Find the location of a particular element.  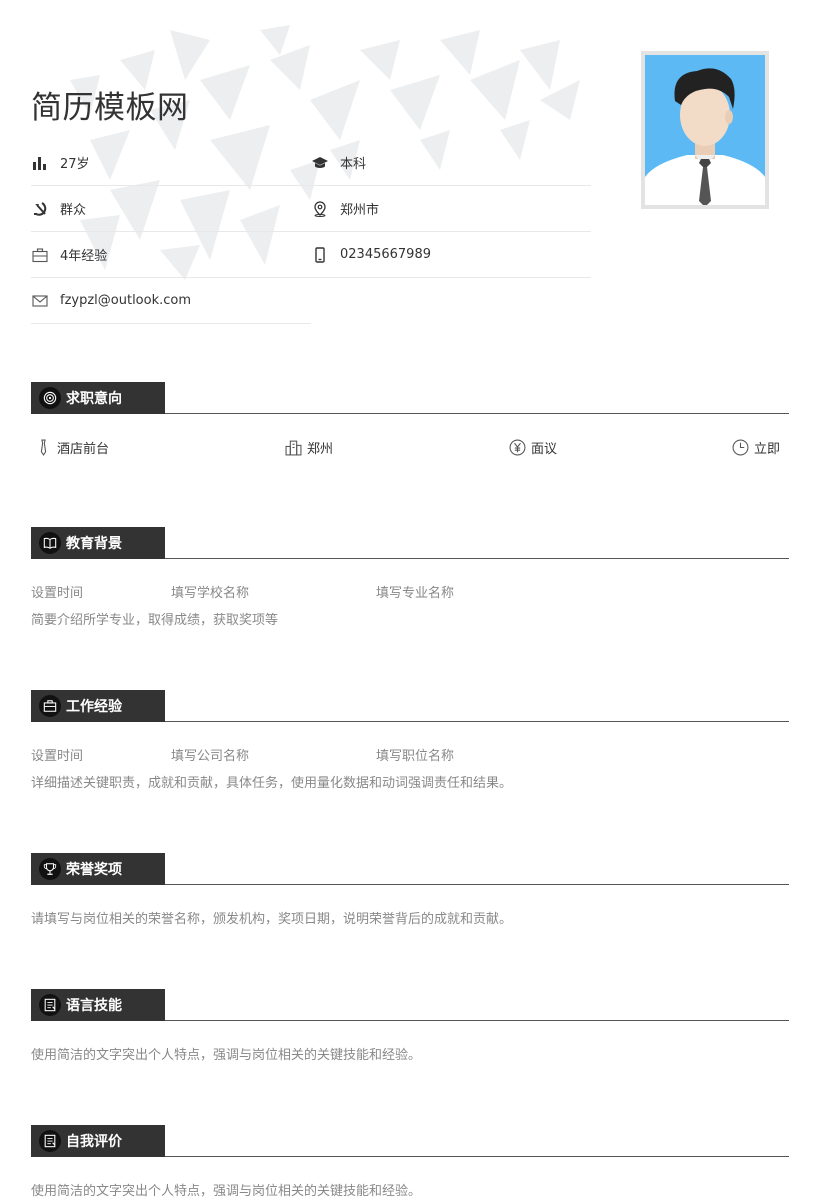

page-title: 简历模板网 is located at coordinates (110, 108).